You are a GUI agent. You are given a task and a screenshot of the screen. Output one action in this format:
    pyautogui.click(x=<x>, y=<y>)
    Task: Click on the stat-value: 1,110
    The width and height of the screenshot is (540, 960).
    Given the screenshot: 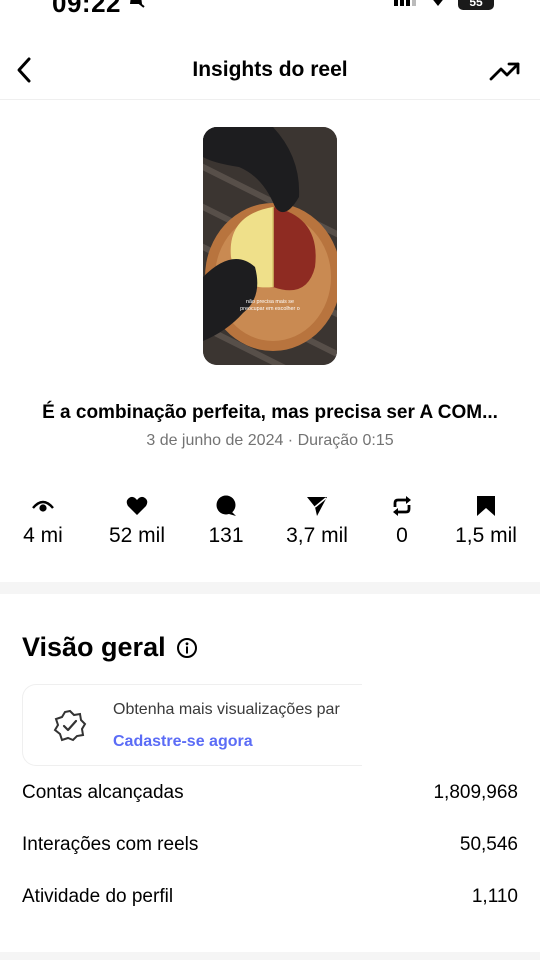 What is the action you would take?
    pyautogui.click(x=494, y=896)
    